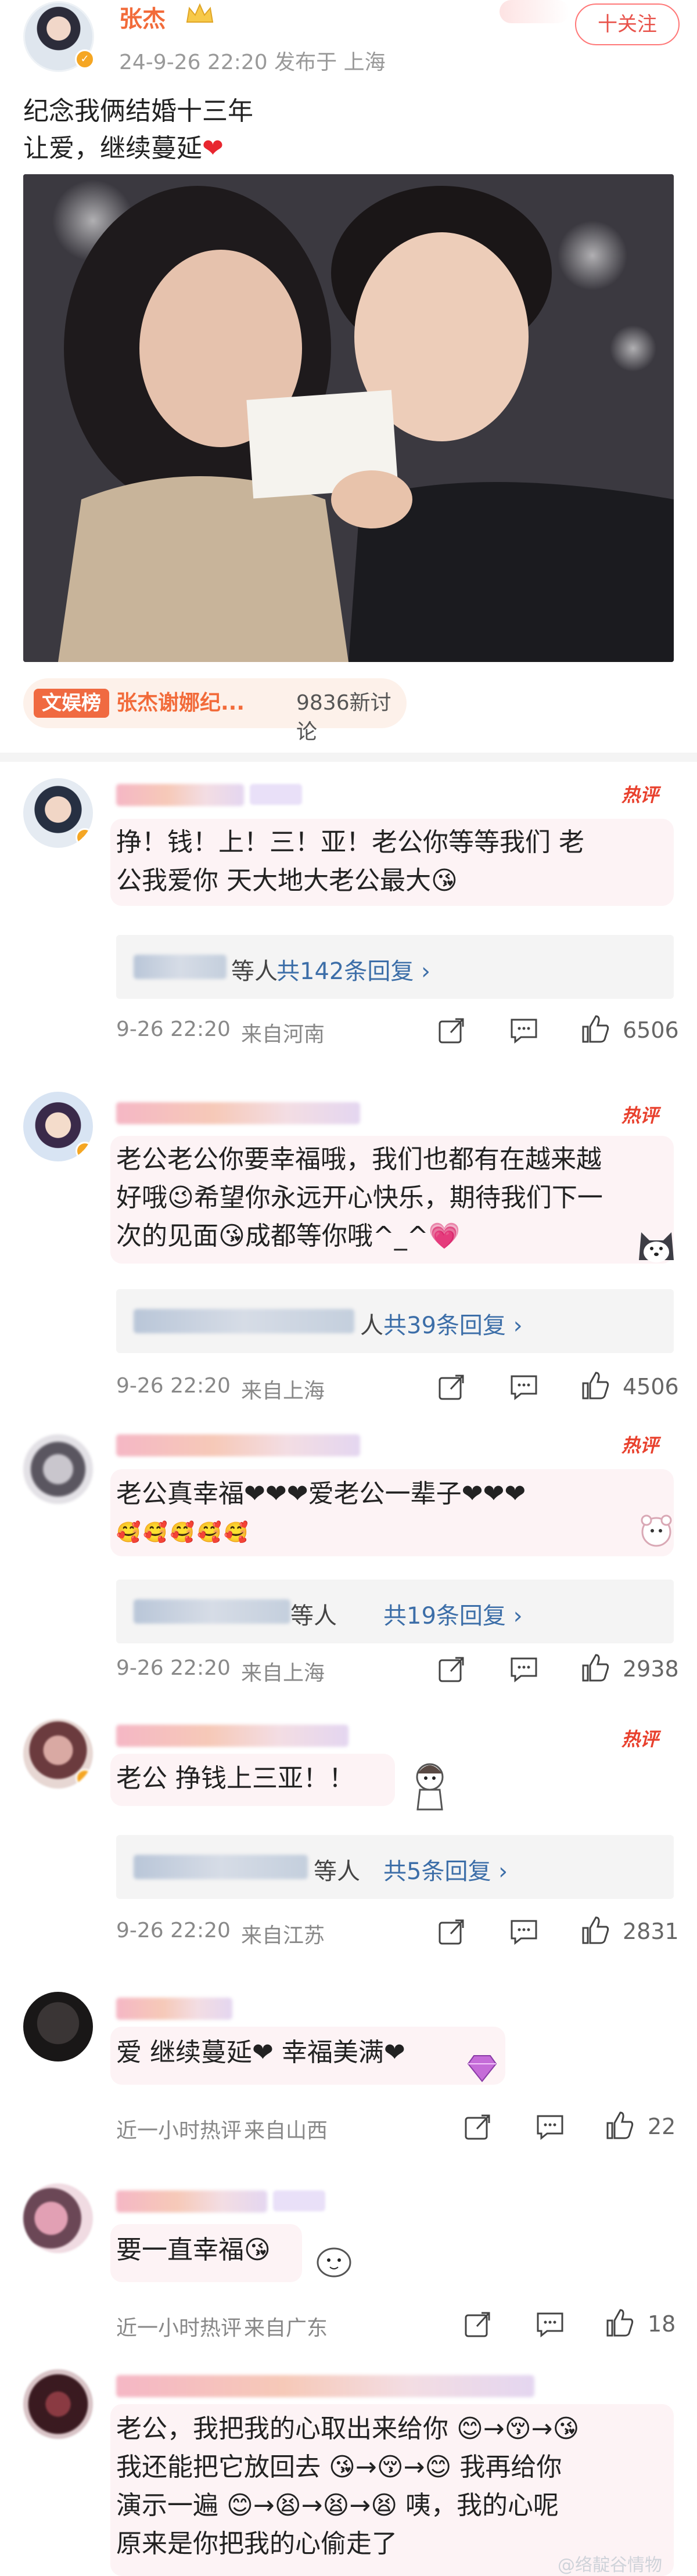 The width and height of the screenshot is (697, 2576). I want to click on like-count: 2938, so click(651, 1669).